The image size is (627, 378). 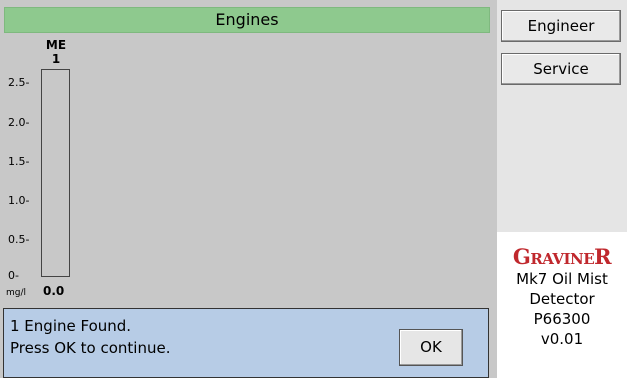 What do you see at coordinates (247, 20) in the screenshot?
I see `page-title: Engines` at bounding box center [247, 20].